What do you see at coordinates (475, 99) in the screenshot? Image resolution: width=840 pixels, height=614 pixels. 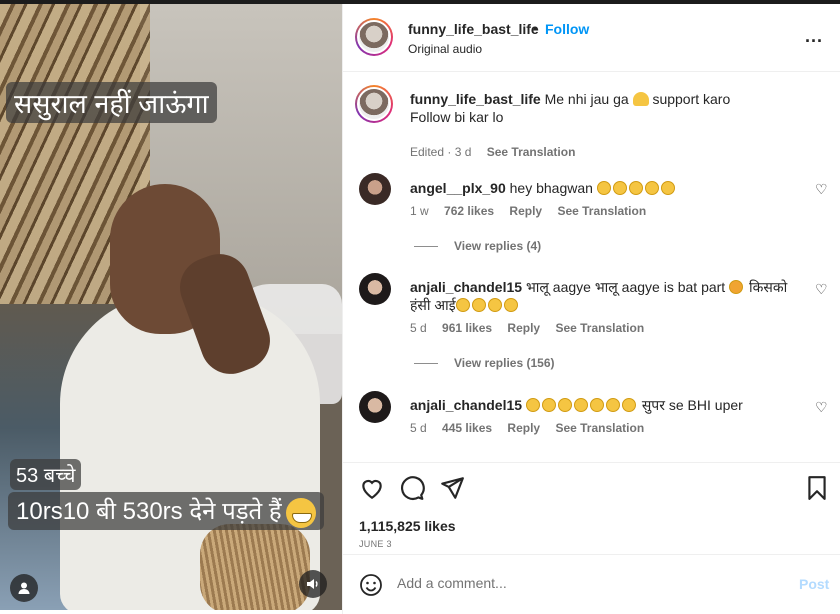 I see `caption-username: funny_life_bast_life` at bounding box center [475, 99].